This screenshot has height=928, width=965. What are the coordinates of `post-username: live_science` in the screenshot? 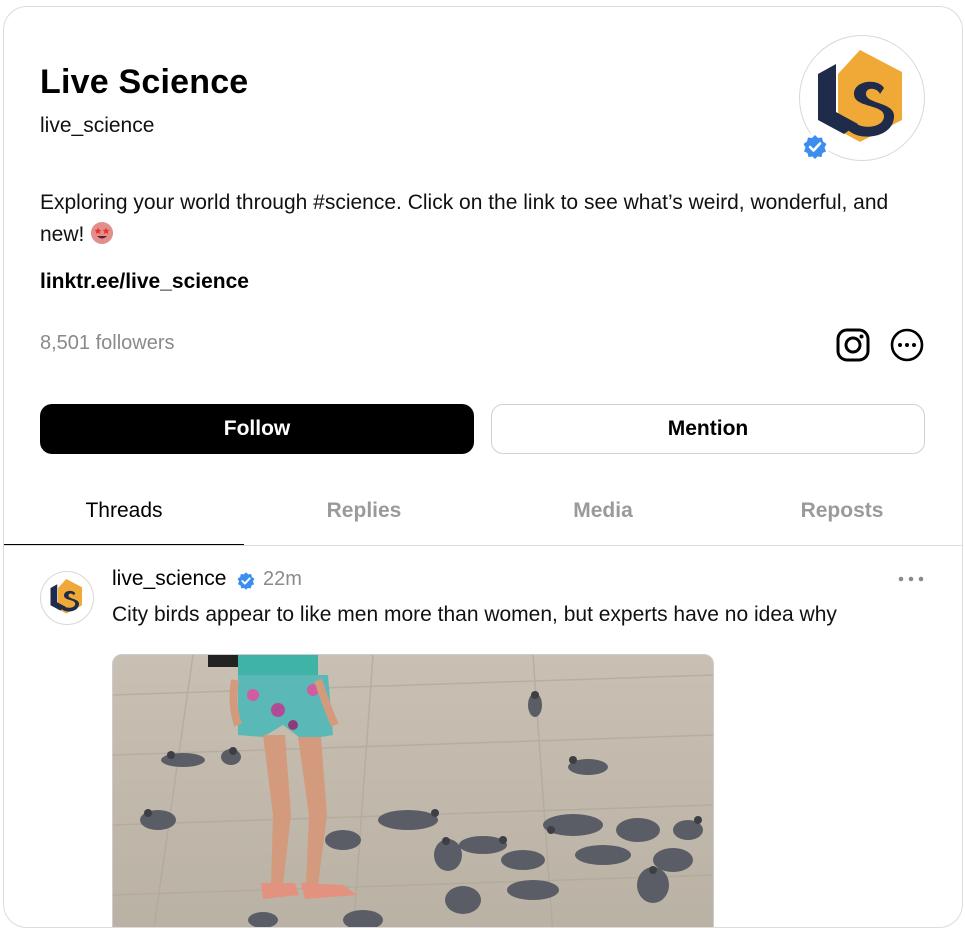 It's located at (169, 579).